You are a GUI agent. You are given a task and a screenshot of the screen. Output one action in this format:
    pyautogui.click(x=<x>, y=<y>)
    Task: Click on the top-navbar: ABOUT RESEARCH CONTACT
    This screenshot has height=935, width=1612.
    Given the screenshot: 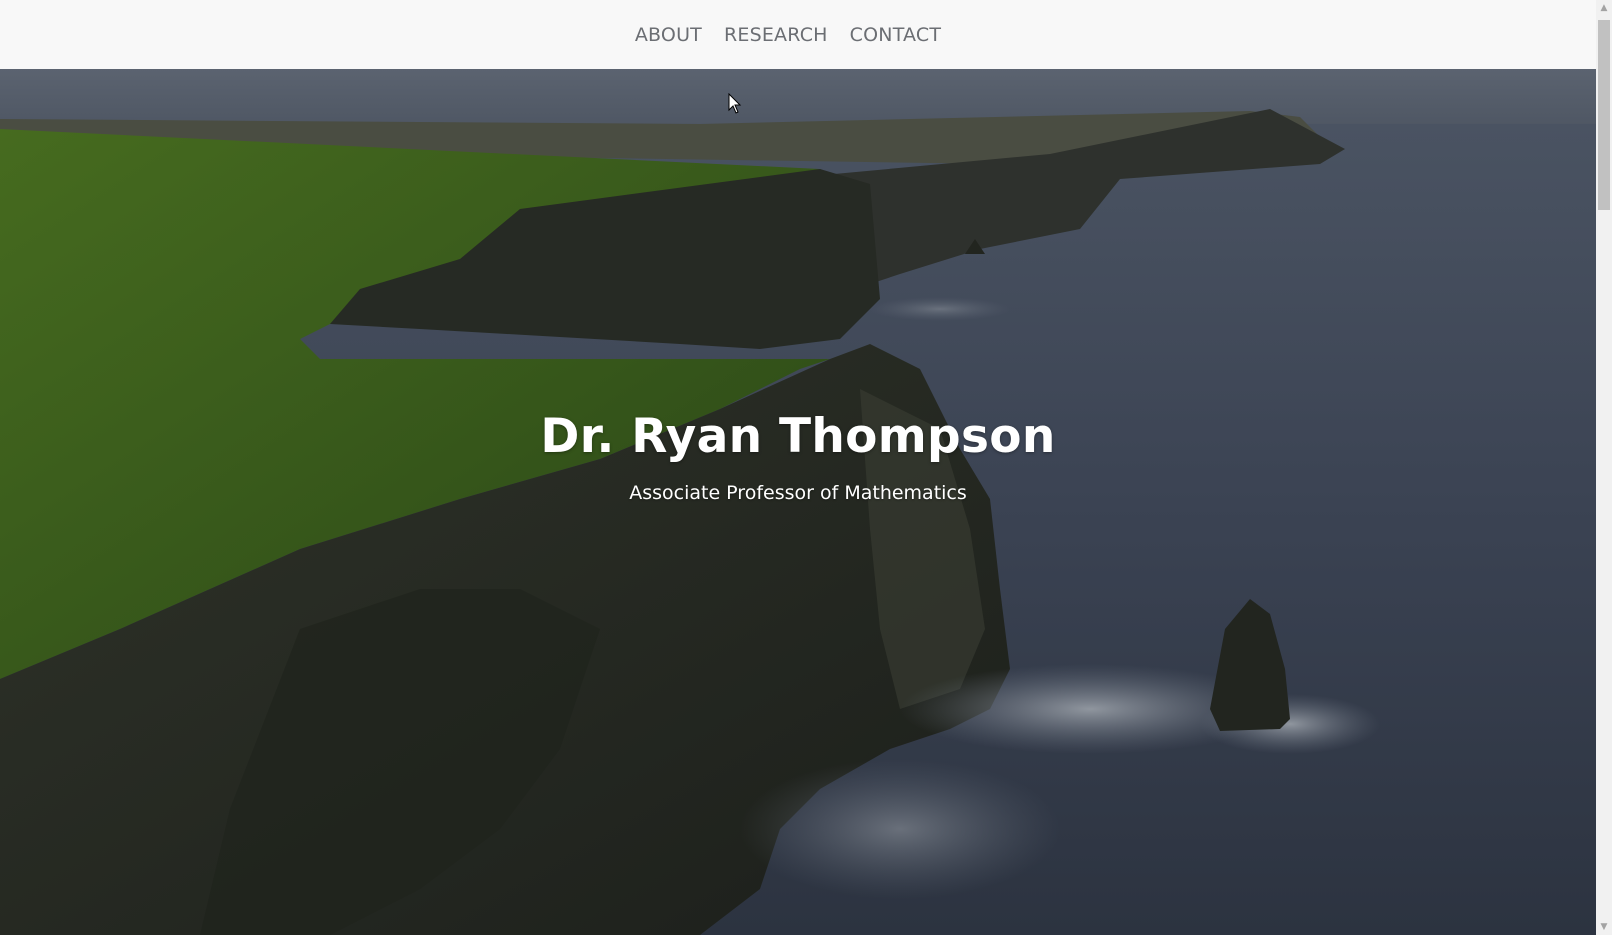 What is the action you would take?
    pyautogui.click(x=798, y=35)
    